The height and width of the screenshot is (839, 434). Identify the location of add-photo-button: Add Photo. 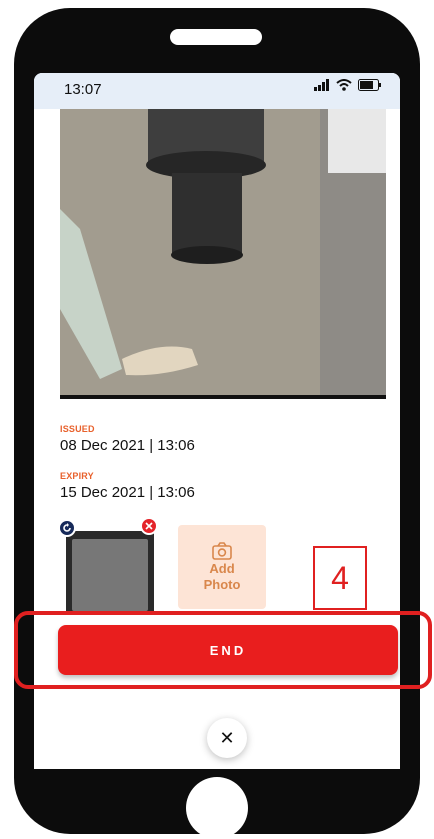
(222, 567).